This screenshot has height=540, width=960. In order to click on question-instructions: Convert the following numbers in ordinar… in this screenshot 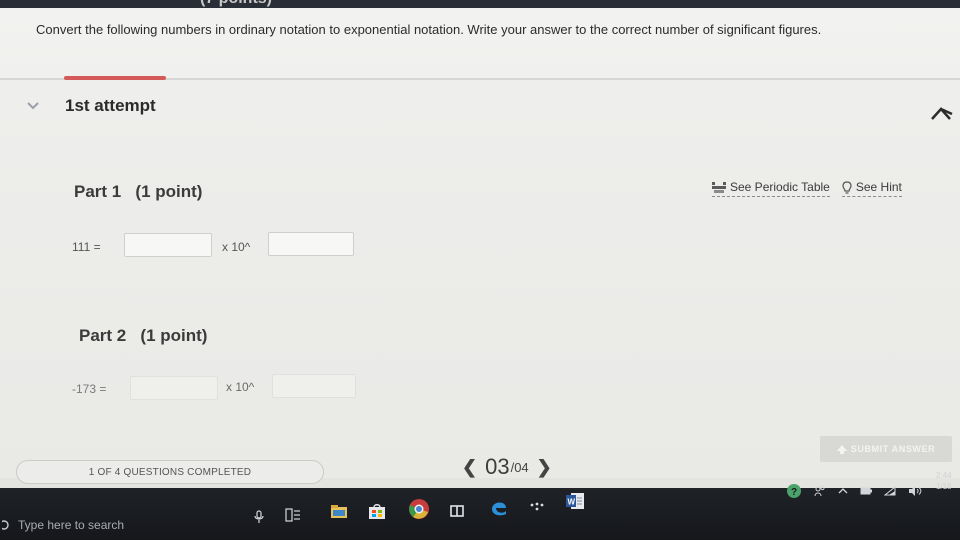, I will do `click(429, 29)`.